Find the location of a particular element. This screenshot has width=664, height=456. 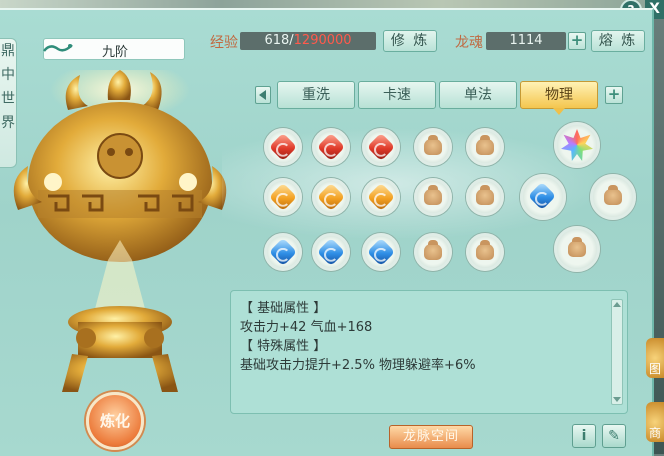

basic-attr-title: 【 基础属性 】 is located at coordinates (283, 308).